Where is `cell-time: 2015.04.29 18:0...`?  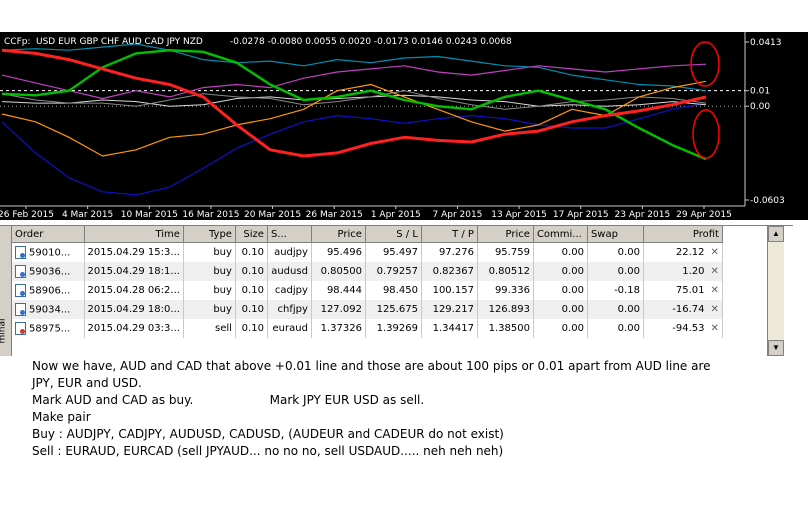 cell-time: 2015.04.29 18:0... is located at coordinates (134, 309).